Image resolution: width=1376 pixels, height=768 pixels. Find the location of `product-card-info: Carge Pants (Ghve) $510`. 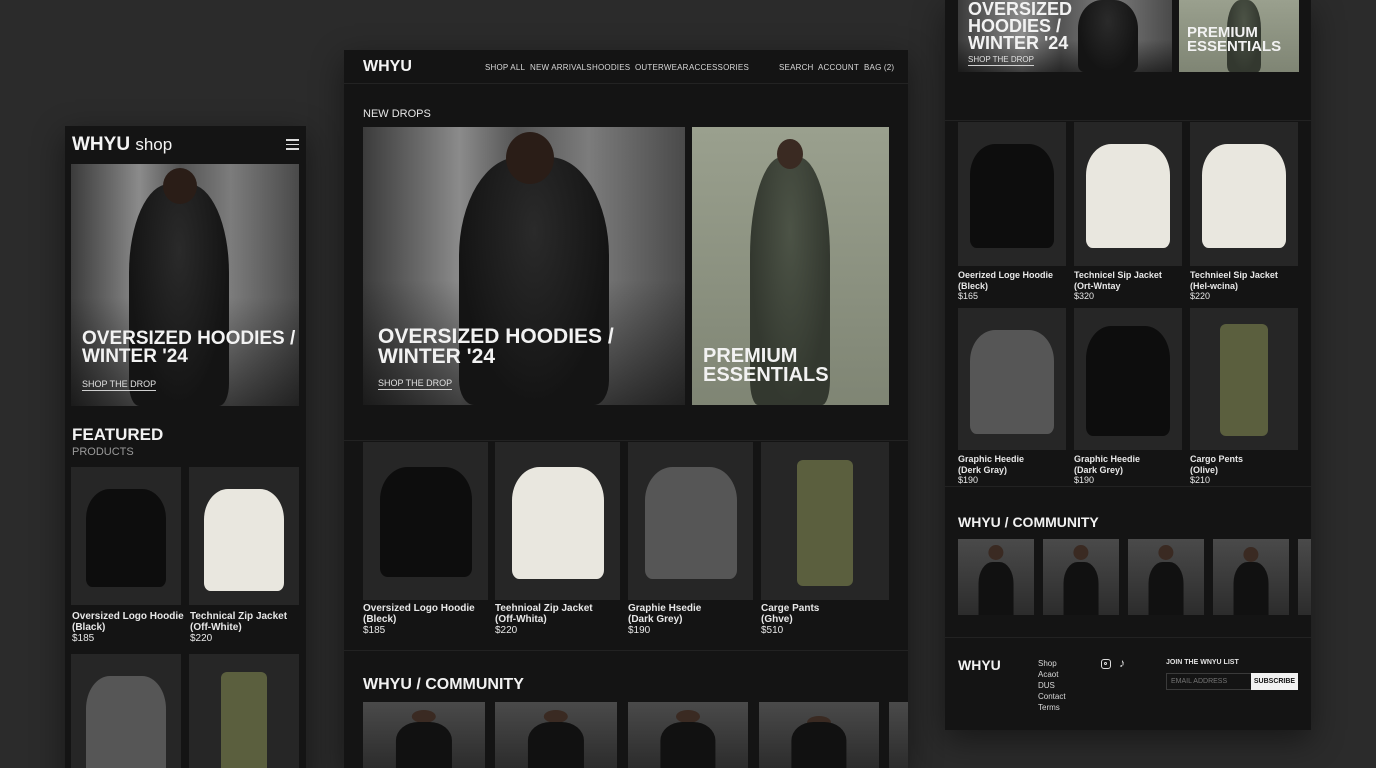

product-card-info: Carge Pants (Ghve) $510 is located at coordinates (790, 619).